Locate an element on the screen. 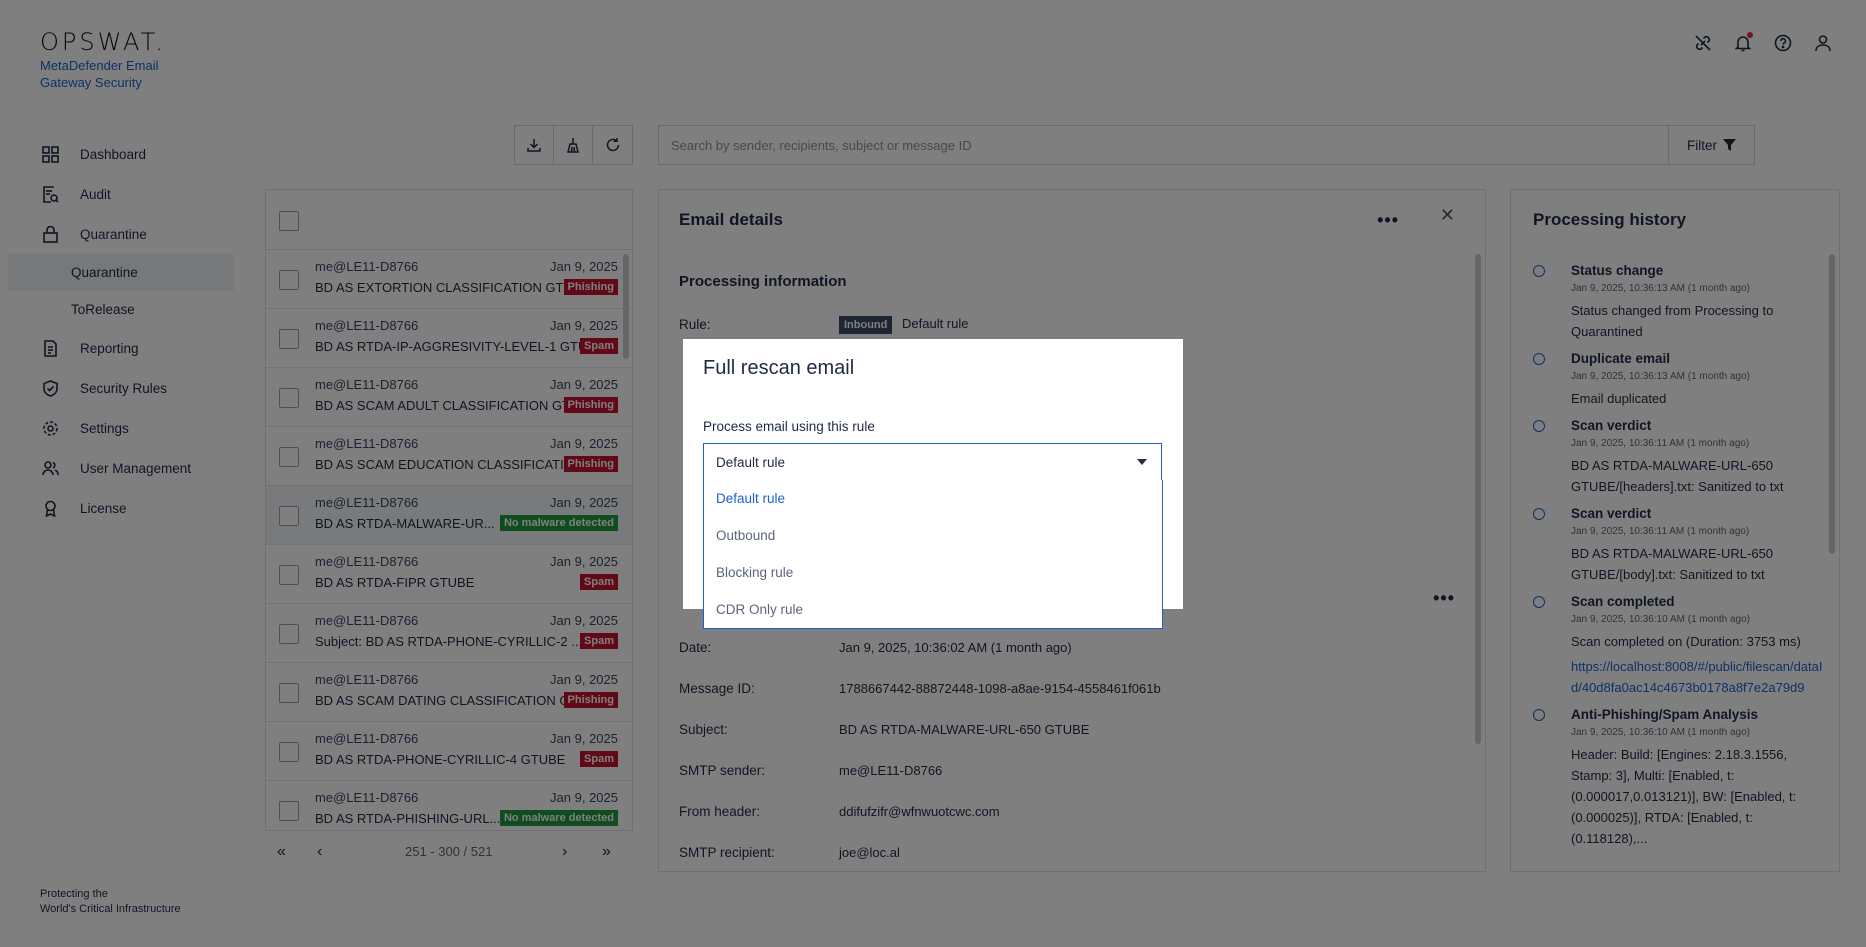 The image size is (1866, 947). dropdown-option: Default rule is located at coordinates (933, 498).